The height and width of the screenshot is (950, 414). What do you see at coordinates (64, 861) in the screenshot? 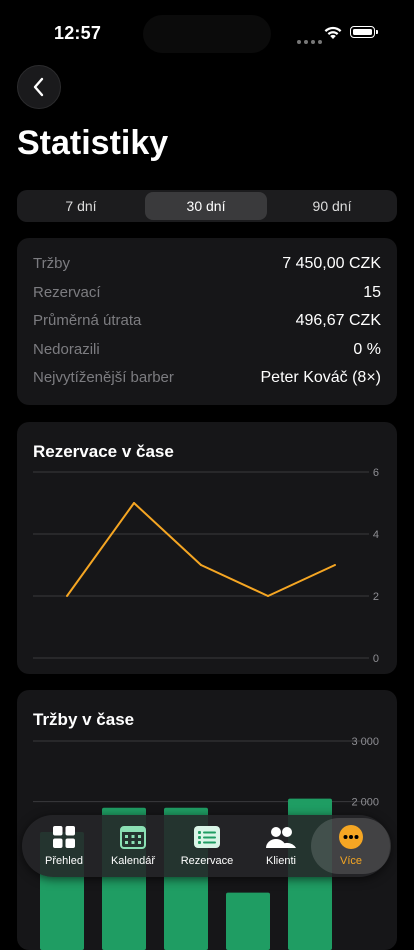
I see `tab-label: Přehled` at bounding box center [64, 861].